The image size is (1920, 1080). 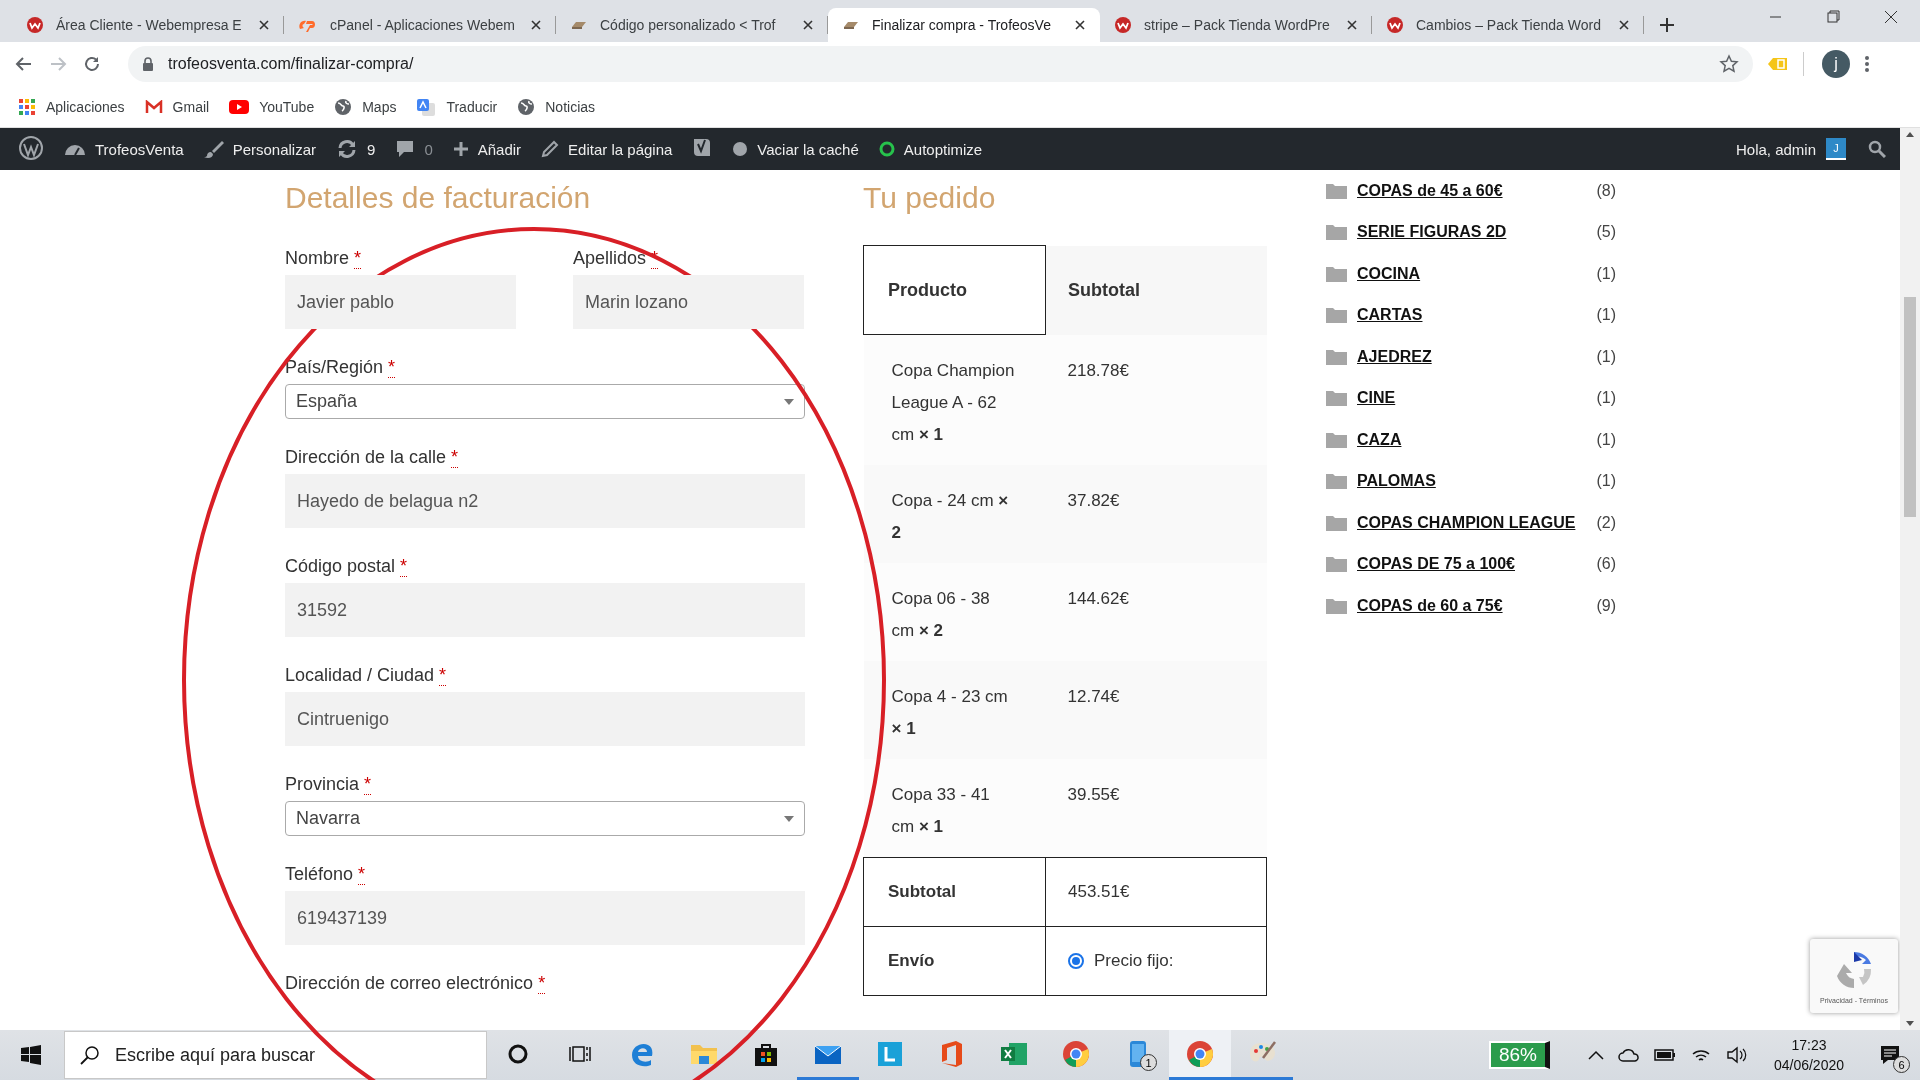 What do you see at coordinates (148, 25) in the screenshot?
I see `browser-tab: Área Cliente - Webempresa E` at bounding box center [148, 25].